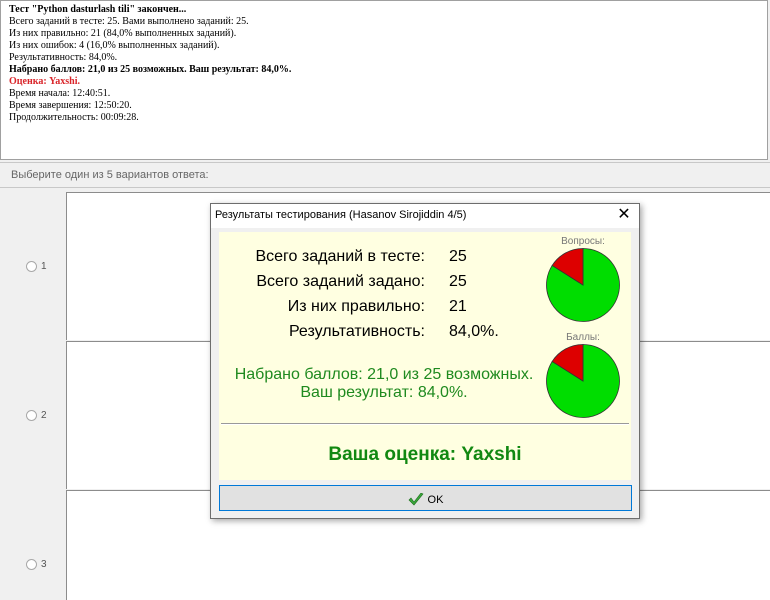  What do you see at coordinates (45, 81) in the screenshot?
I see `report-line-grade: Оценка: Yaxshi.` at bounding box center [45, 81].